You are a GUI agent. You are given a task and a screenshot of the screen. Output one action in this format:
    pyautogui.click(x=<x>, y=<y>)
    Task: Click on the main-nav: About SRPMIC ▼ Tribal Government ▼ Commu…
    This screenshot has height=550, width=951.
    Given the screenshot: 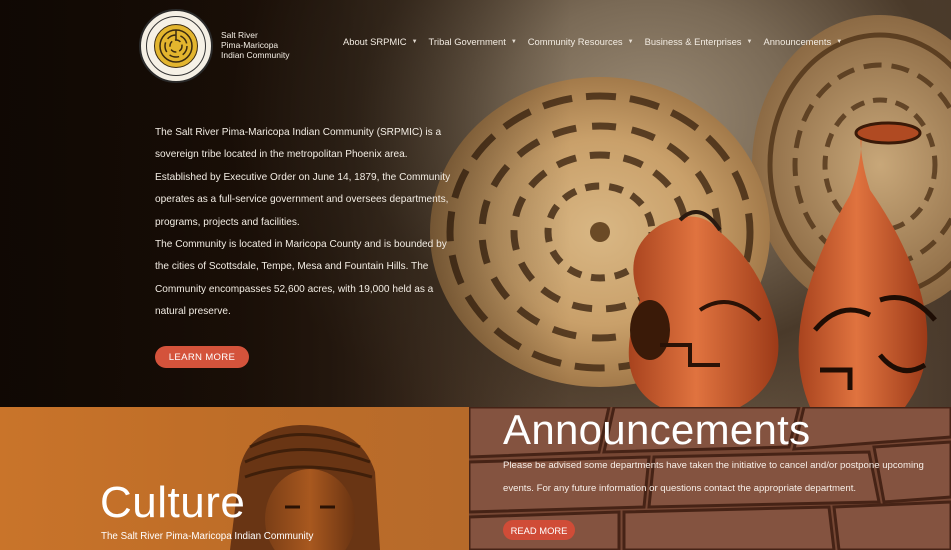 What is the action you would take?
    pyautogui.click(x=598, y=41)
    